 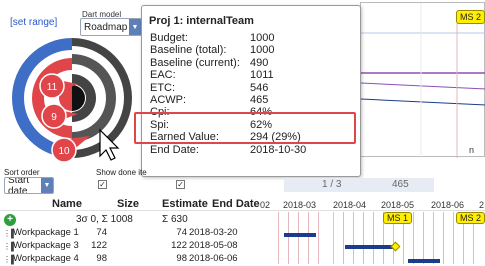 I want to click on table-row: ⋮▌ Workpackage 1 74 74 2018-03-20, so click(x=242, y=233).